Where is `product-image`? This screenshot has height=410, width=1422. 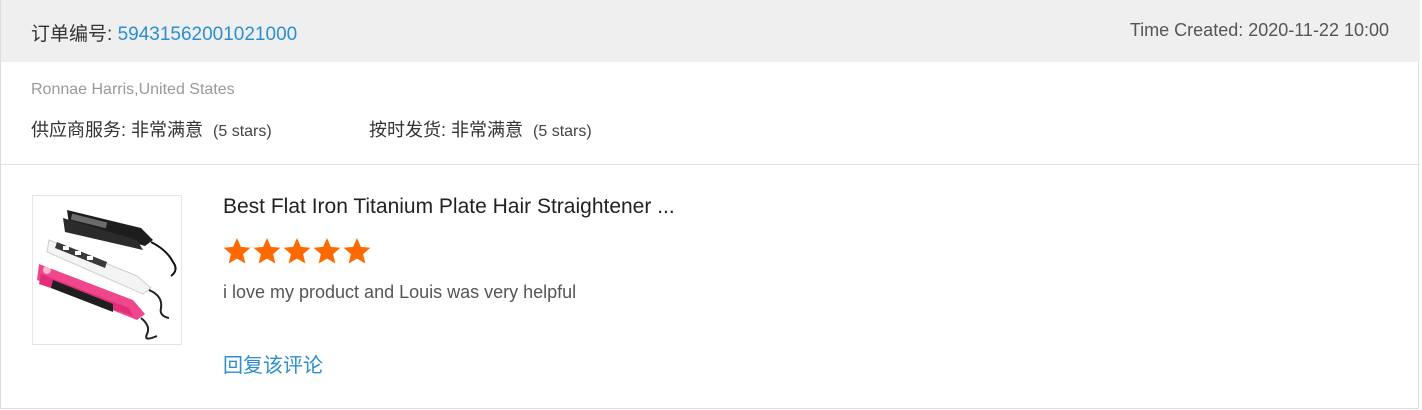
product-image is located at coordinates (107, 270).